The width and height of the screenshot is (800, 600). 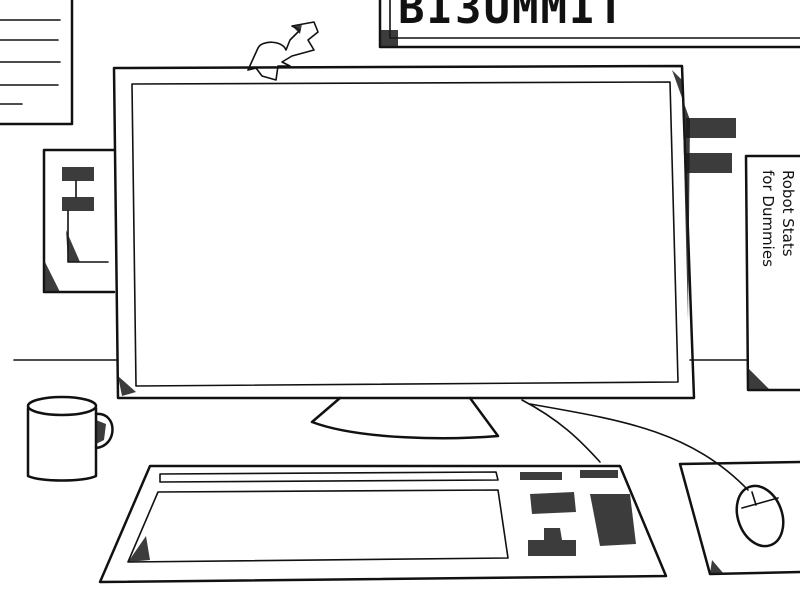 What do you see at coordinates (70, 438) in the screenshot?
I see `mug-icon` at bounding box center [70, 438].